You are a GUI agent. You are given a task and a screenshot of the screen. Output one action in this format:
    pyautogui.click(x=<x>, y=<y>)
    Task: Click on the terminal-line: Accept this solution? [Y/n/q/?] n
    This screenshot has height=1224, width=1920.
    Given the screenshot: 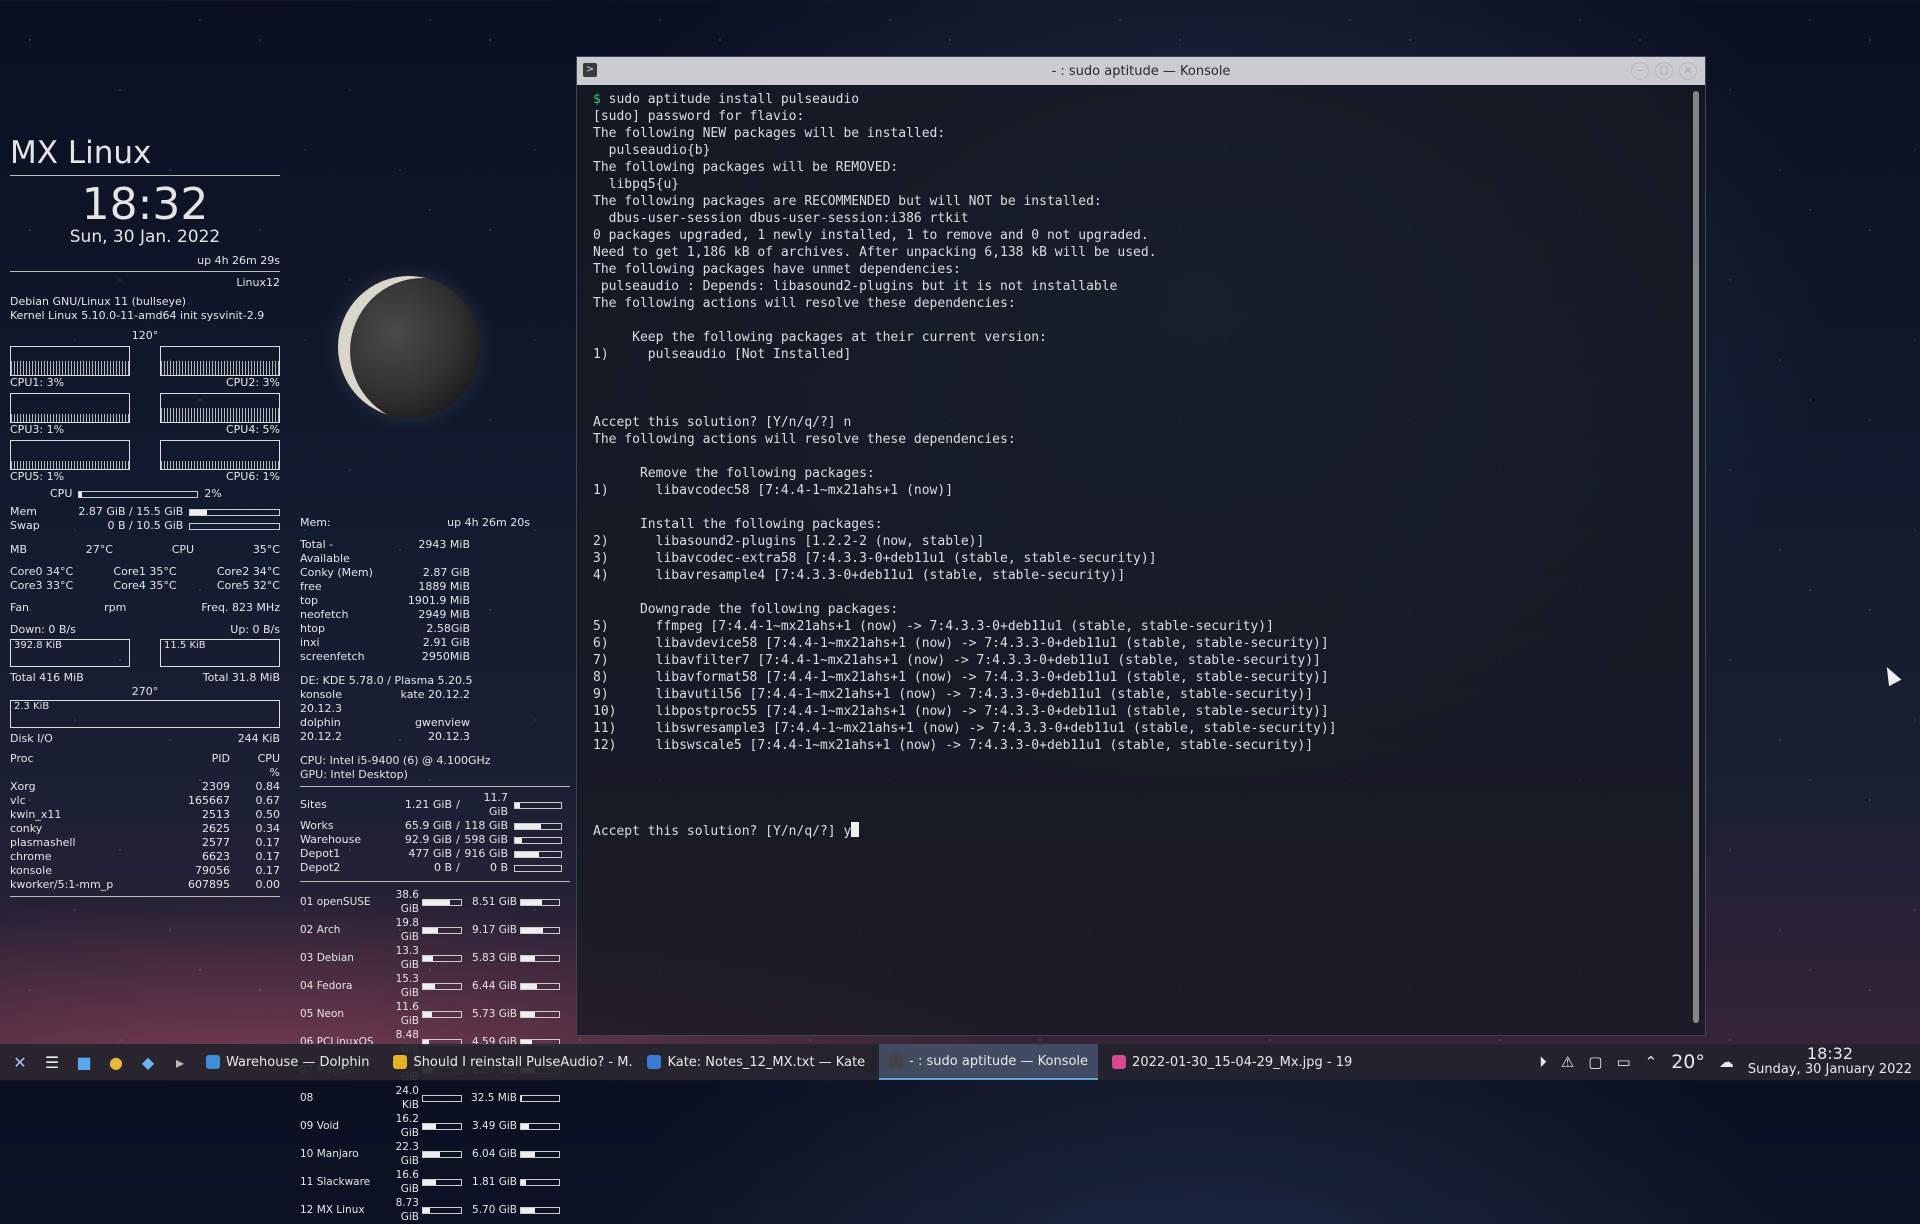 What is the action you would take?
    pyautogui.click(x=1138, y=422)
    